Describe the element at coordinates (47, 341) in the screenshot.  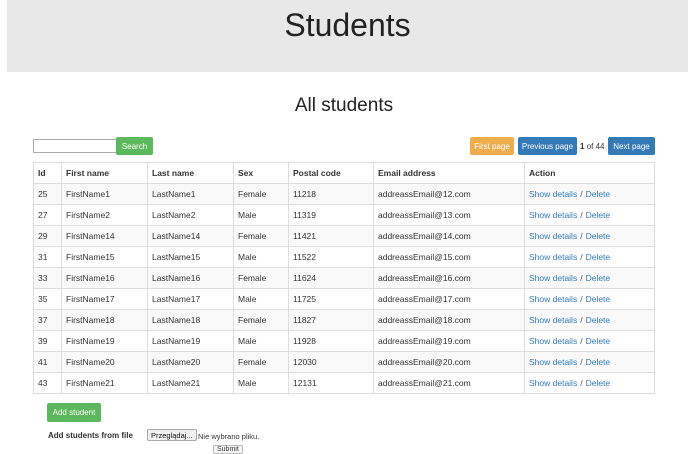
I see `cell-id: 39` at that location.